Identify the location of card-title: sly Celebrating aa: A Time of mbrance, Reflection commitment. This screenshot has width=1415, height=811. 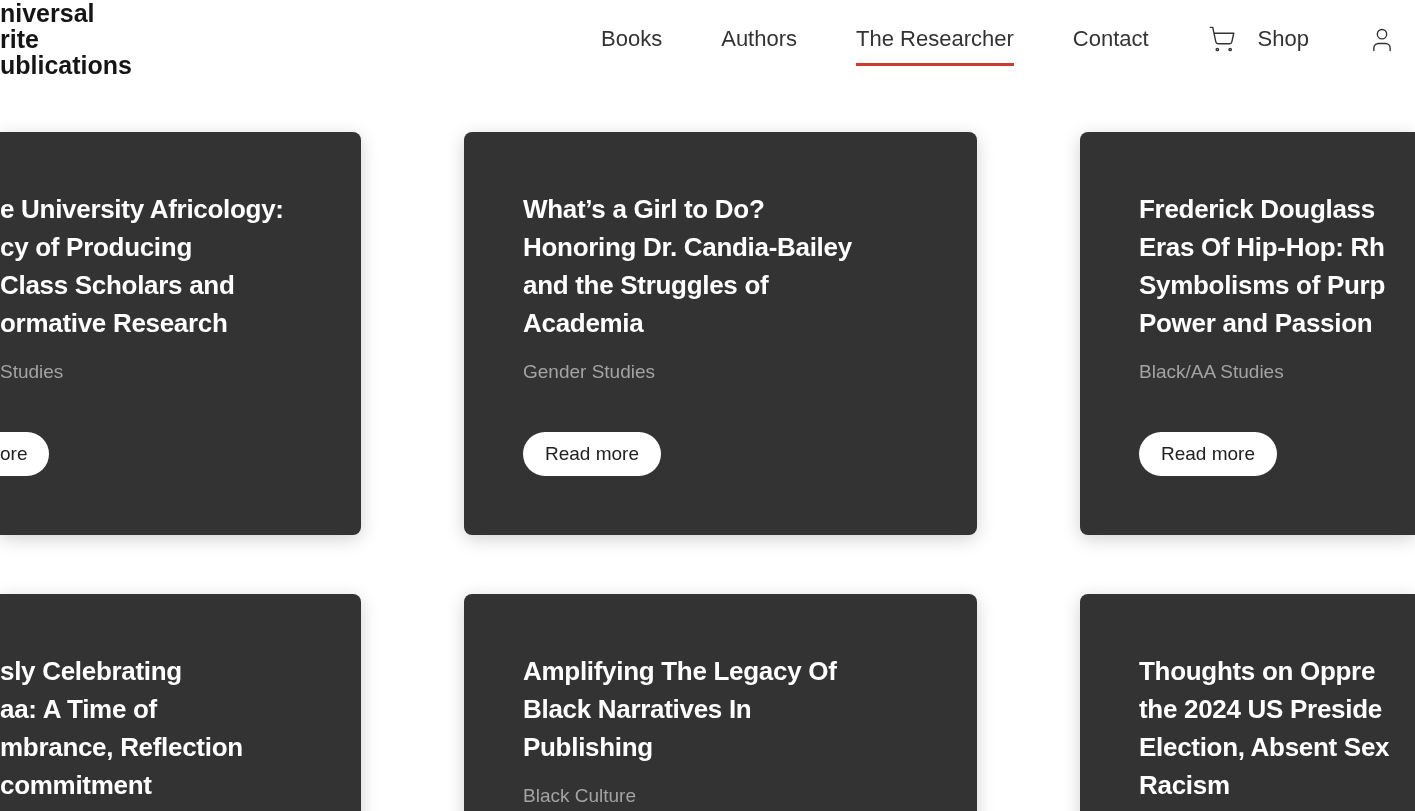
(121, 728).